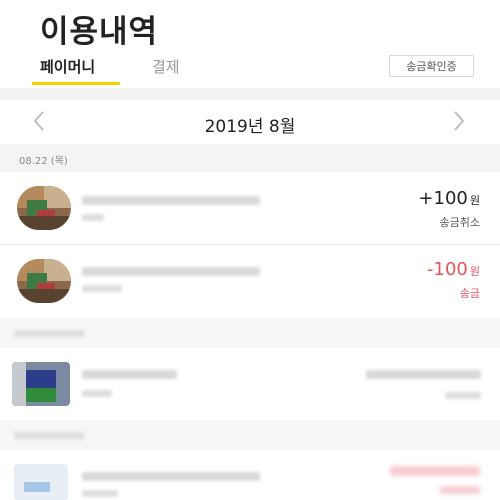 The height and width of the screenshot is (500, 500). What do you see at coordinates (166, 66) in the screenshot?
I see `tab-payment: 결제` at bounding box center [166, 66].